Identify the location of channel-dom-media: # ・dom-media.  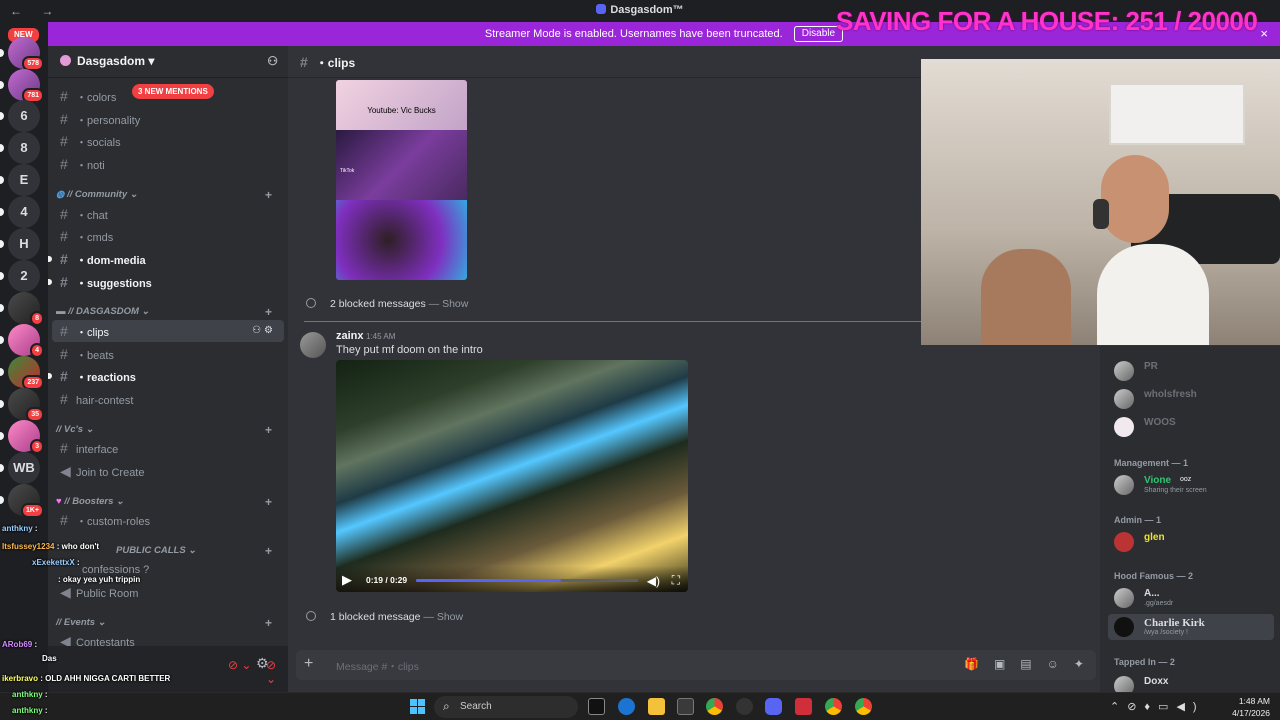
(168, 259).